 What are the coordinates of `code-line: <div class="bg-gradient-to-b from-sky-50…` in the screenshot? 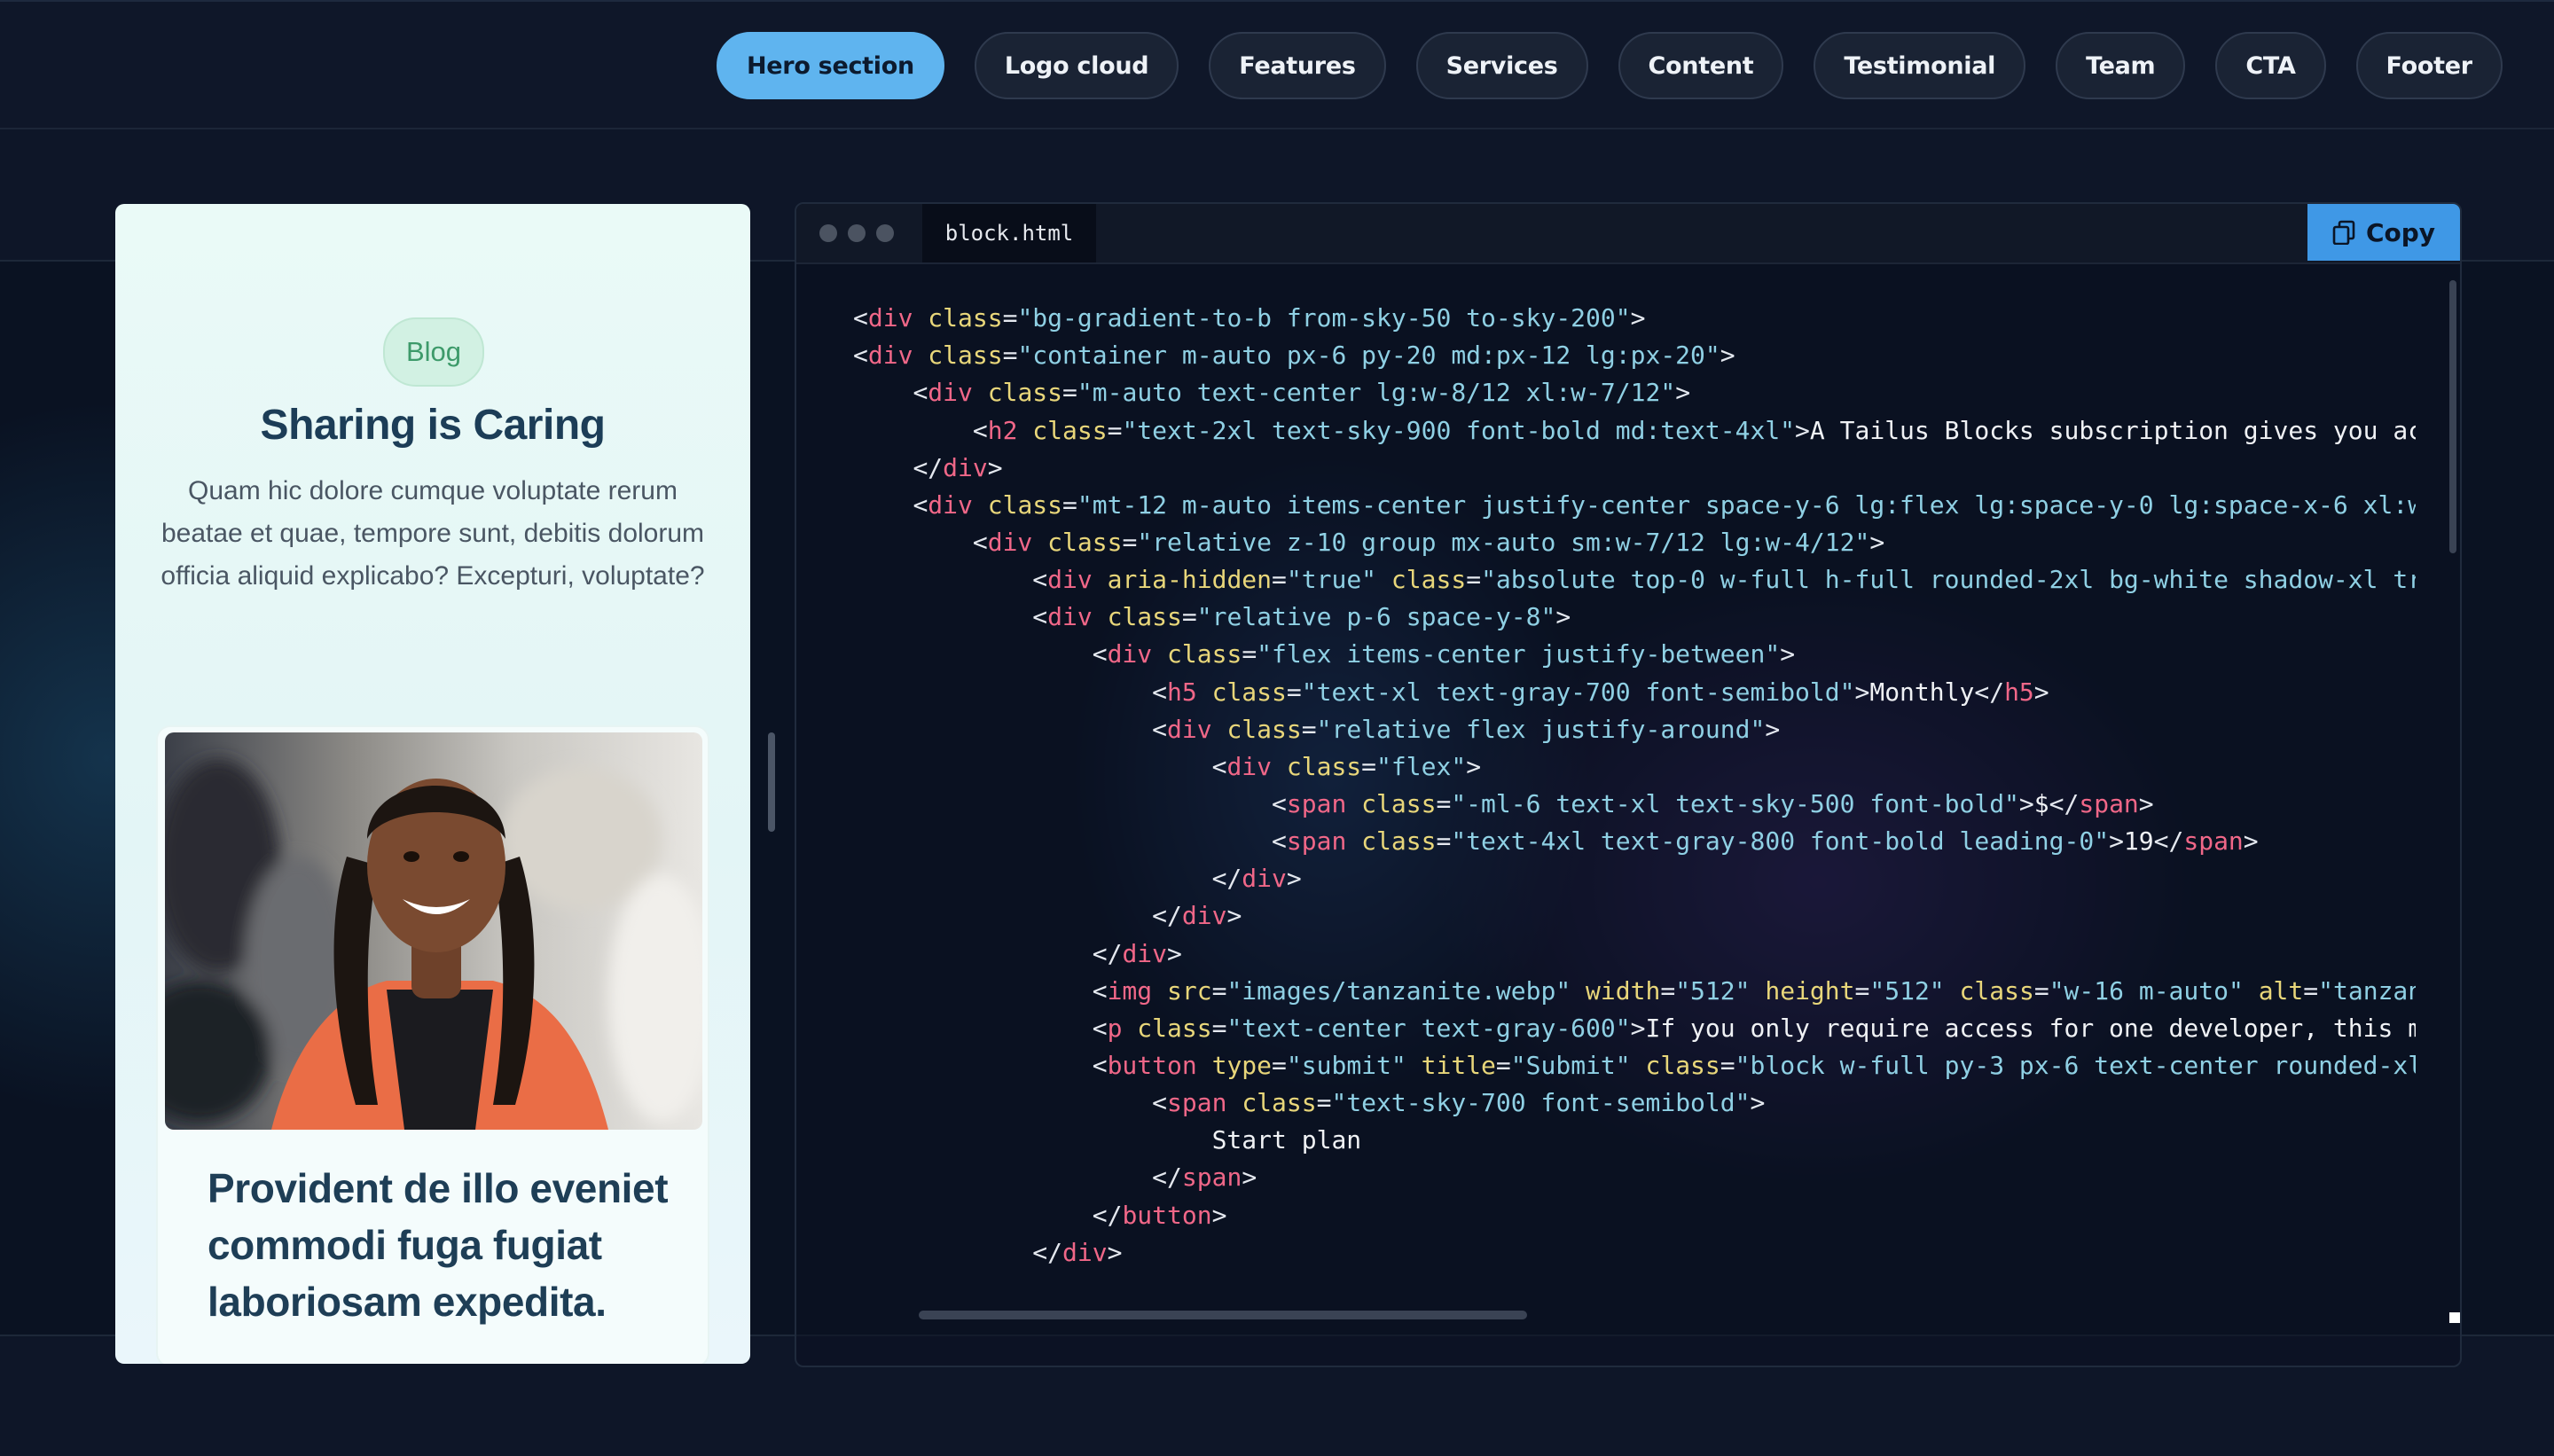 It's located at (1249, 318).